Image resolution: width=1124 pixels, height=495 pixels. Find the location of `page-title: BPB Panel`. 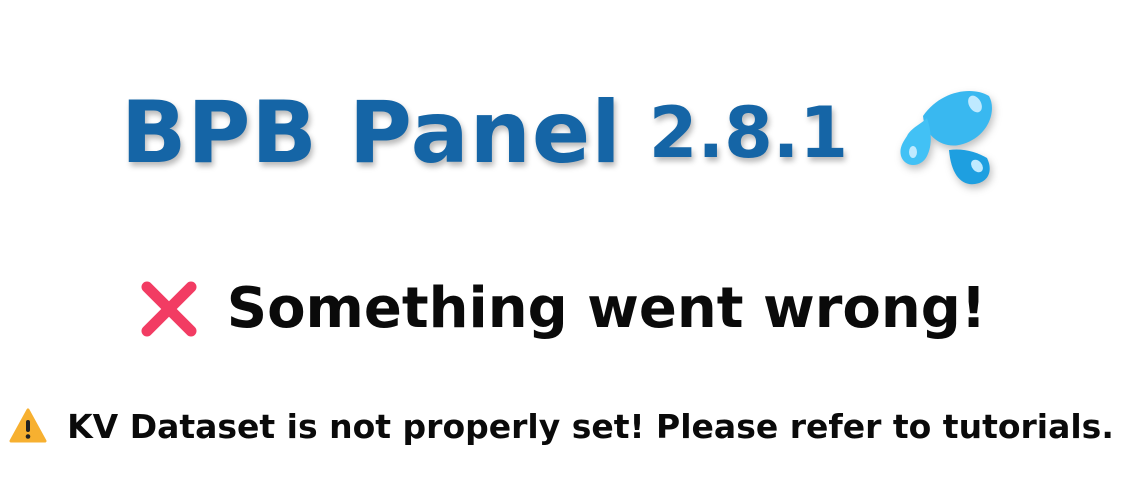

page-title: BPB Panel is located at coordinates (371, 133).